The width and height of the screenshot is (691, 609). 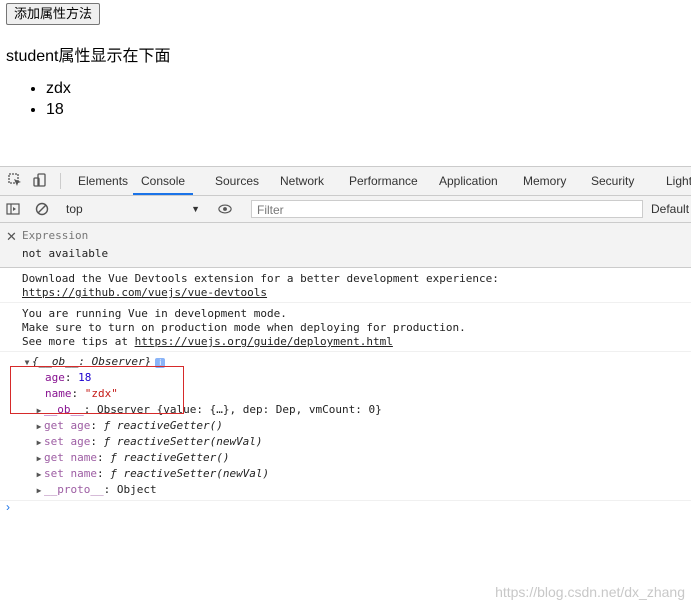 I want to click on property-key: set age, so click(x=67, y=441).